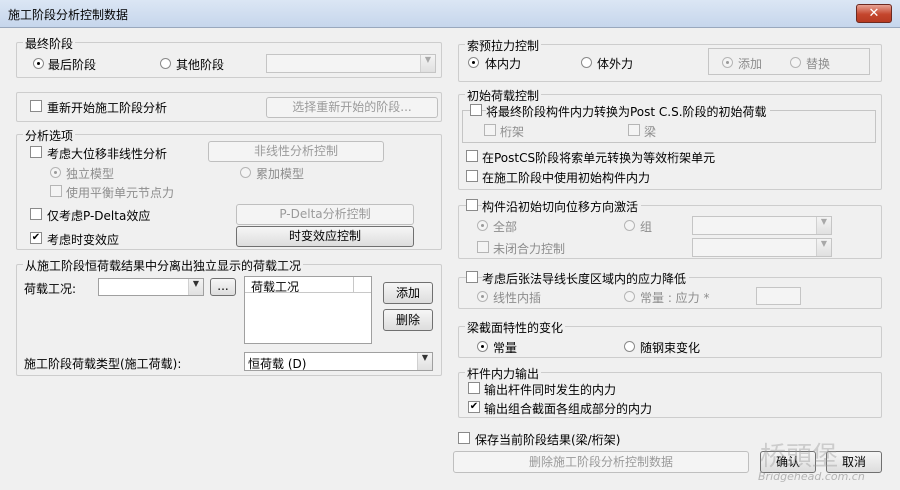  Describe the element at coordinates (36, 214) in the screenshot. I see `pdelta-checkbox` at that location.